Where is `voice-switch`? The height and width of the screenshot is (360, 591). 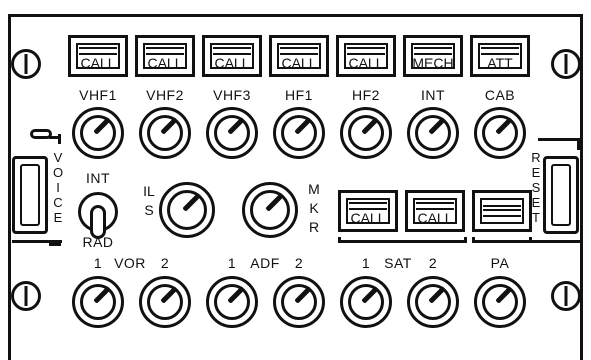 voice-switch is located at coordinates (30, 195).